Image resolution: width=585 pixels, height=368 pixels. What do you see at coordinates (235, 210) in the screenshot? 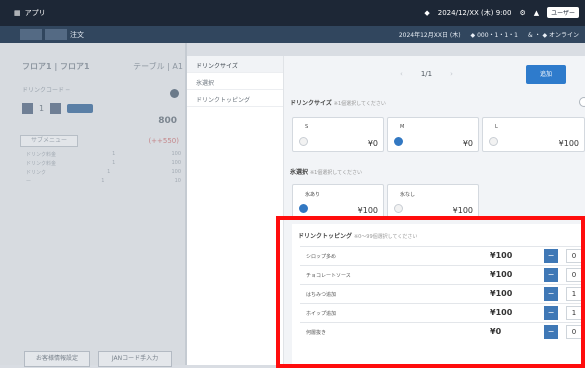
I see `option-sidebar: ドリンクサイズ 氷選択 ドリンクトッピング` at bounding box center [235, 210].